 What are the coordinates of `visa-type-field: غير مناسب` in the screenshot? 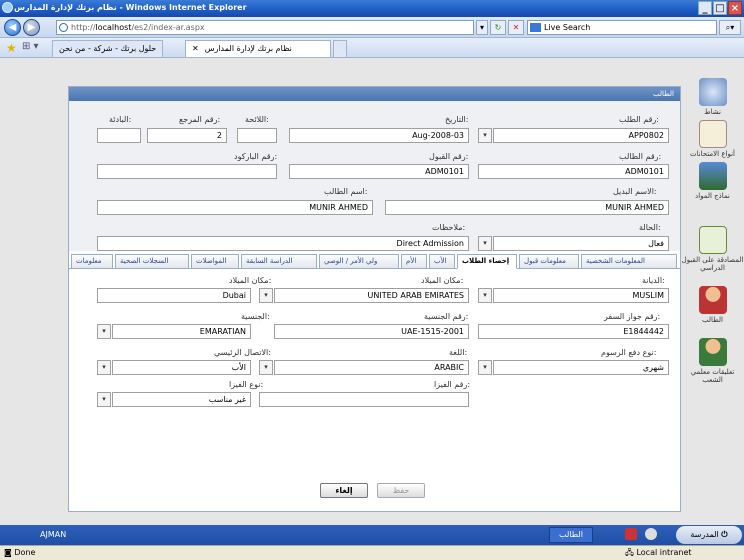 It's located at (181, 399).